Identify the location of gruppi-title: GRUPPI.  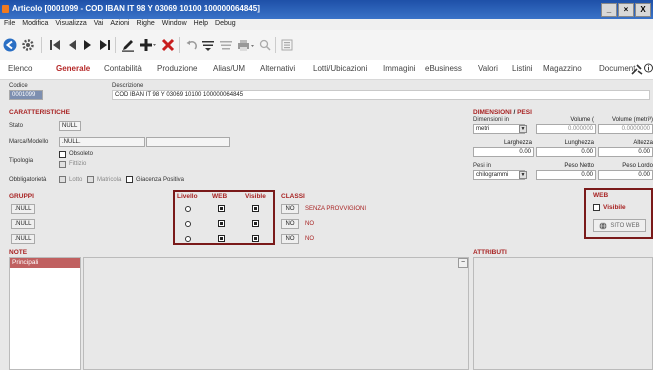
(21, 196).